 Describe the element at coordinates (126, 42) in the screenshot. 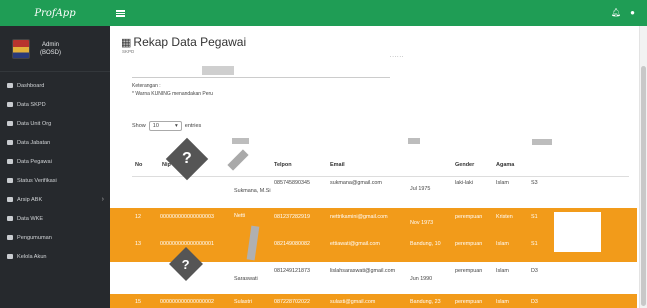

I see `grid-icon: ▦` at that location.